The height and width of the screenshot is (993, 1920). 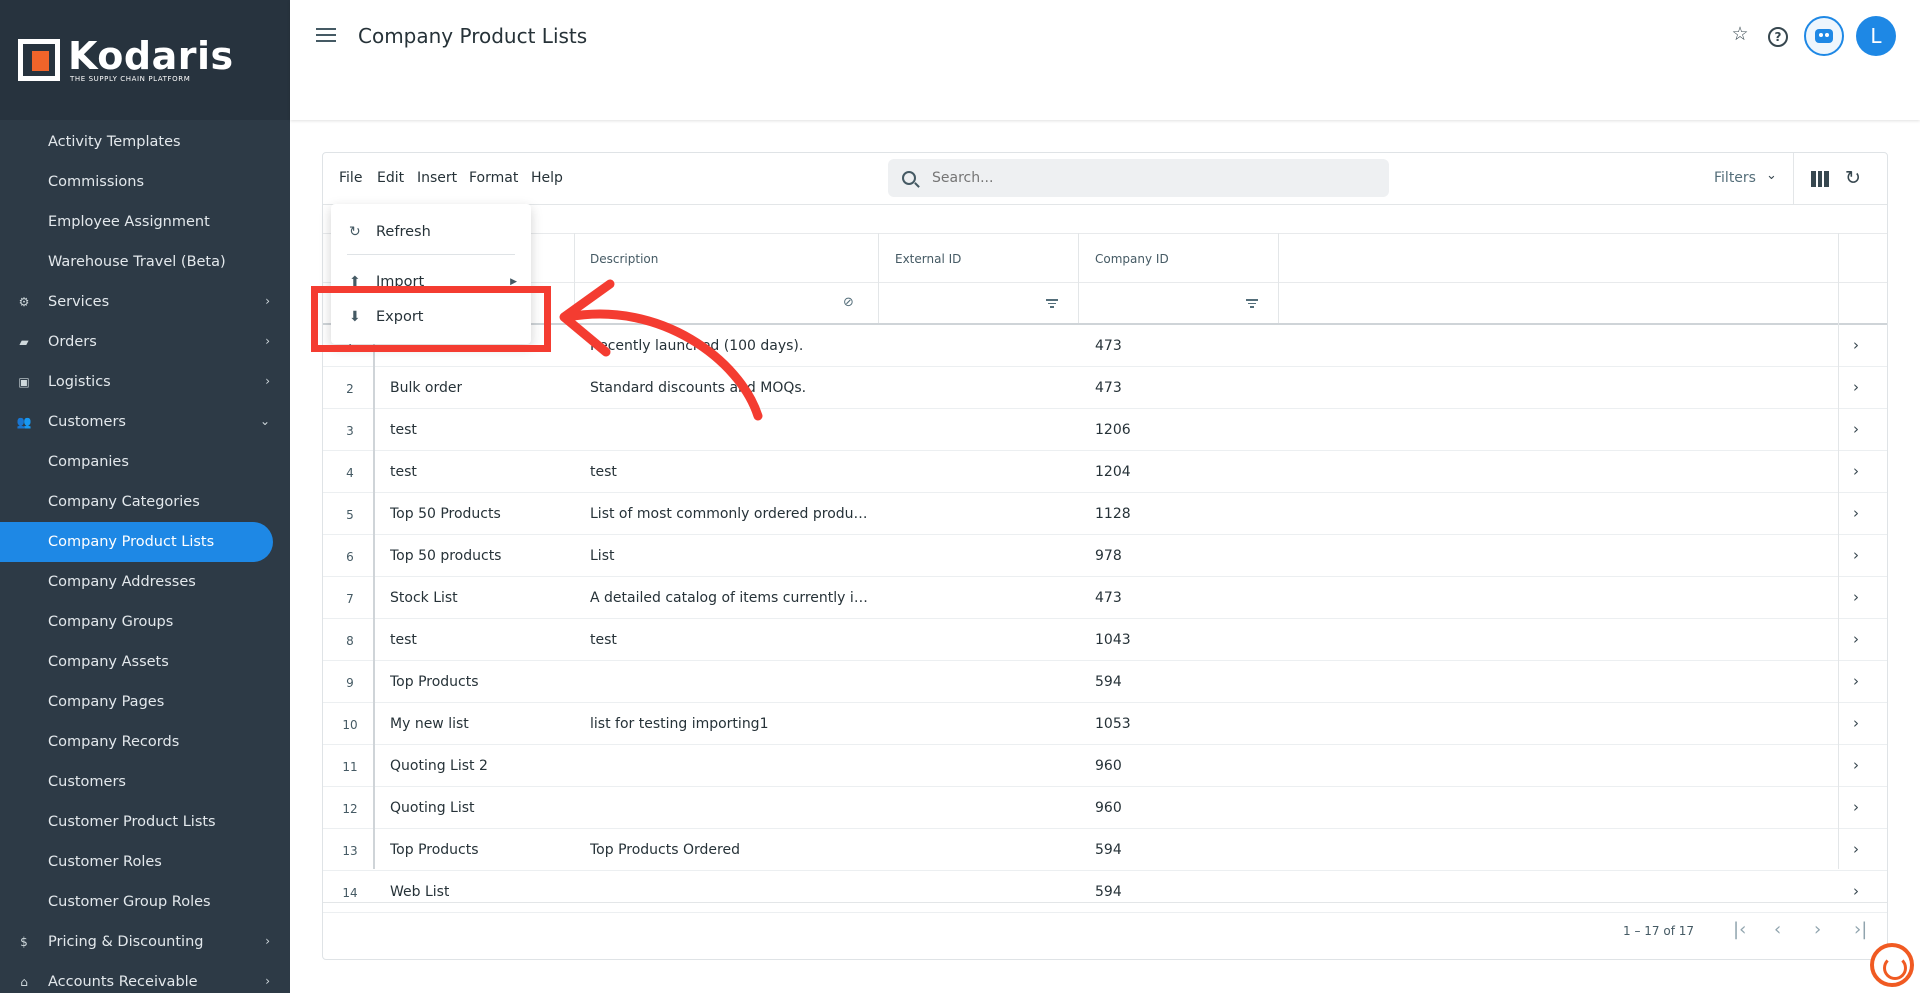 I want to click on sidebar-item-customer-group-roles: Customer Group Roles, so click(x=145, y=902).